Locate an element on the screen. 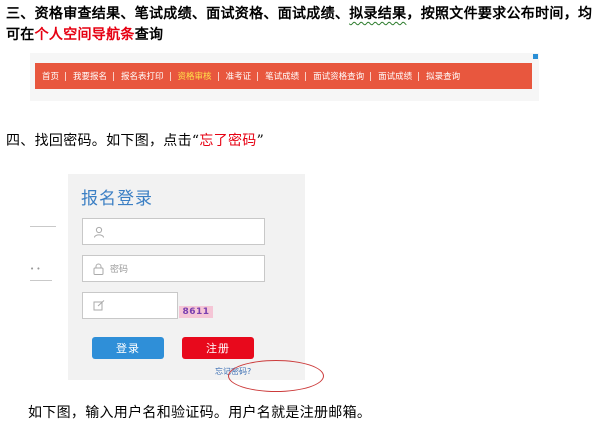  section-3-text-end: 查询 is located at coordinates (149, 35).